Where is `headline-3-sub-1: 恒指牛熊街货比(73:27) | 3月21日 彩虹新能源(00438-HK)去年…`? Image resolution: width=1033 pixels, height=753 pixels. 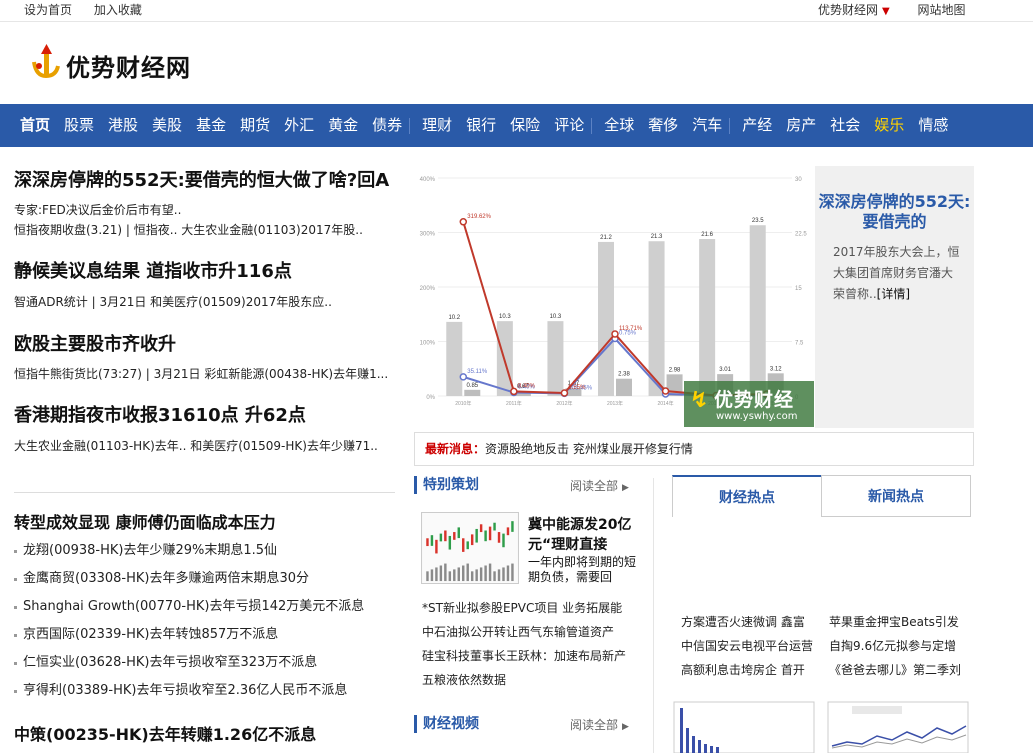 headline-3-sub-1: 恒指牛熊街货比(73:27) | 3月21日 彩虹新能源(00438-HK)去年… is located at coordinates (201, 373).